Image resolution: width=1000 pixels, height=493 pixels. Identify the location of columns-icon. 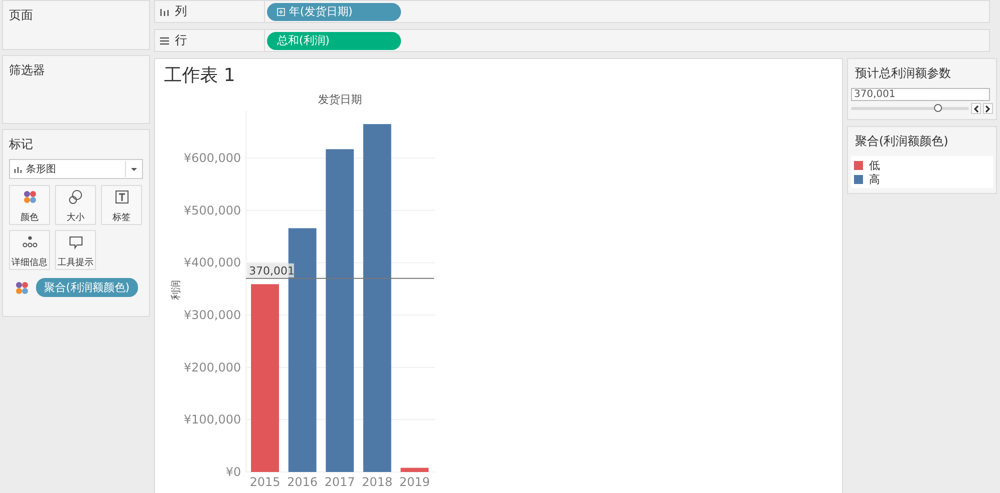
(164, 12).